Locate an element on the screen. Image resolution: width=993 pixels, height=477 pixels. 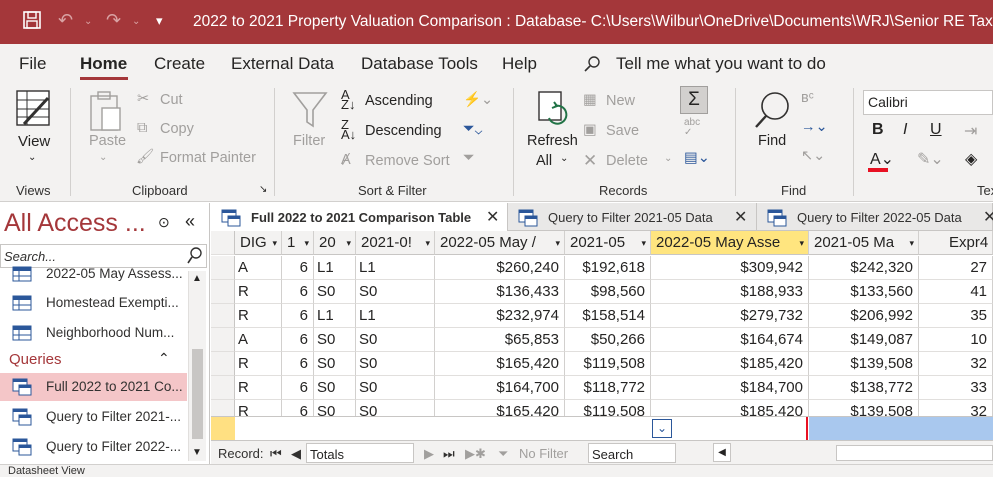
remove-sort-button: Remove Sort is located at coordinates (407, 161).